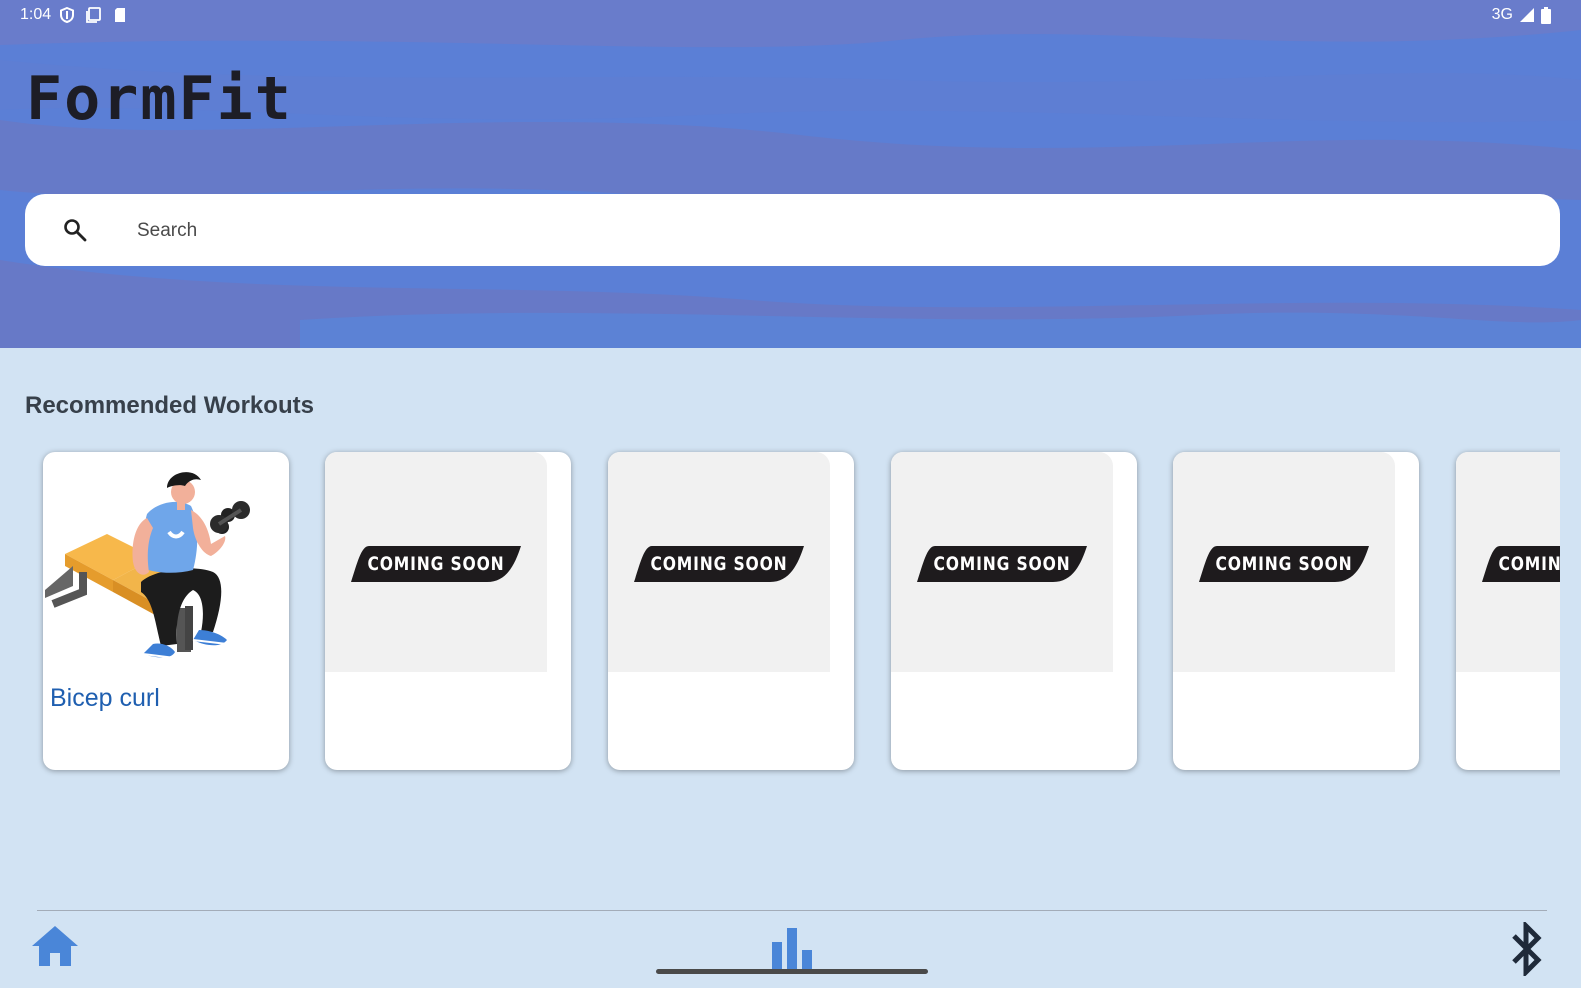  What do you see at coordinates (792, 971) in the screenshot?
I see `gesture-home-indicator` at bounding box center [792, 971].